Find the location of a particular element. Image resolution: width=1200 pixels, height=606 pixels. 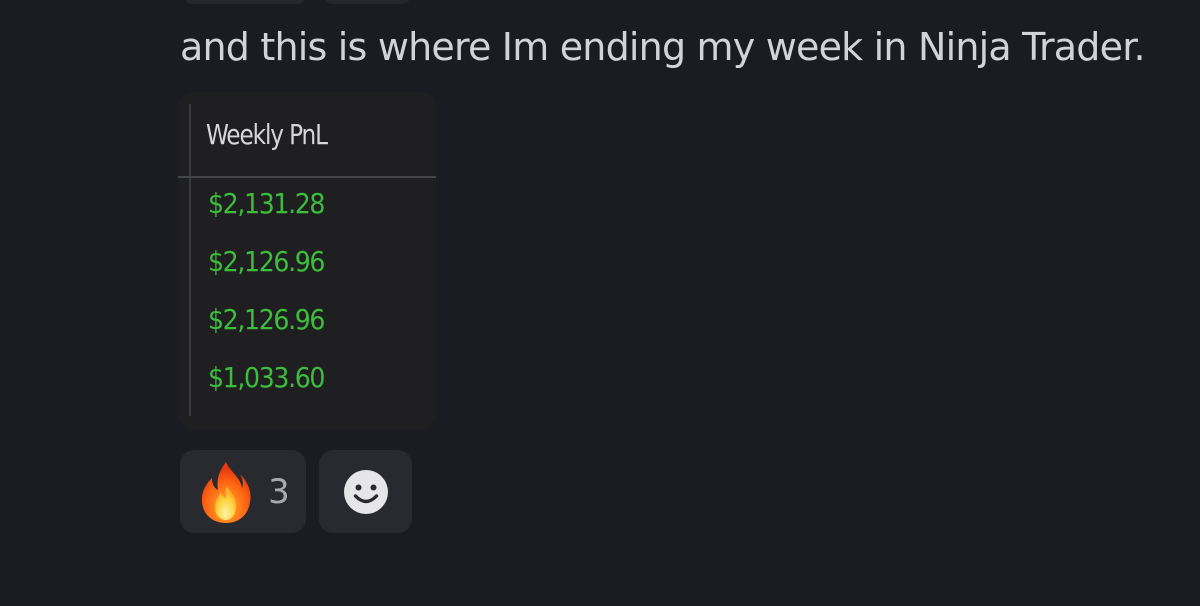

fire-icon is located at coordinates (226, 492).